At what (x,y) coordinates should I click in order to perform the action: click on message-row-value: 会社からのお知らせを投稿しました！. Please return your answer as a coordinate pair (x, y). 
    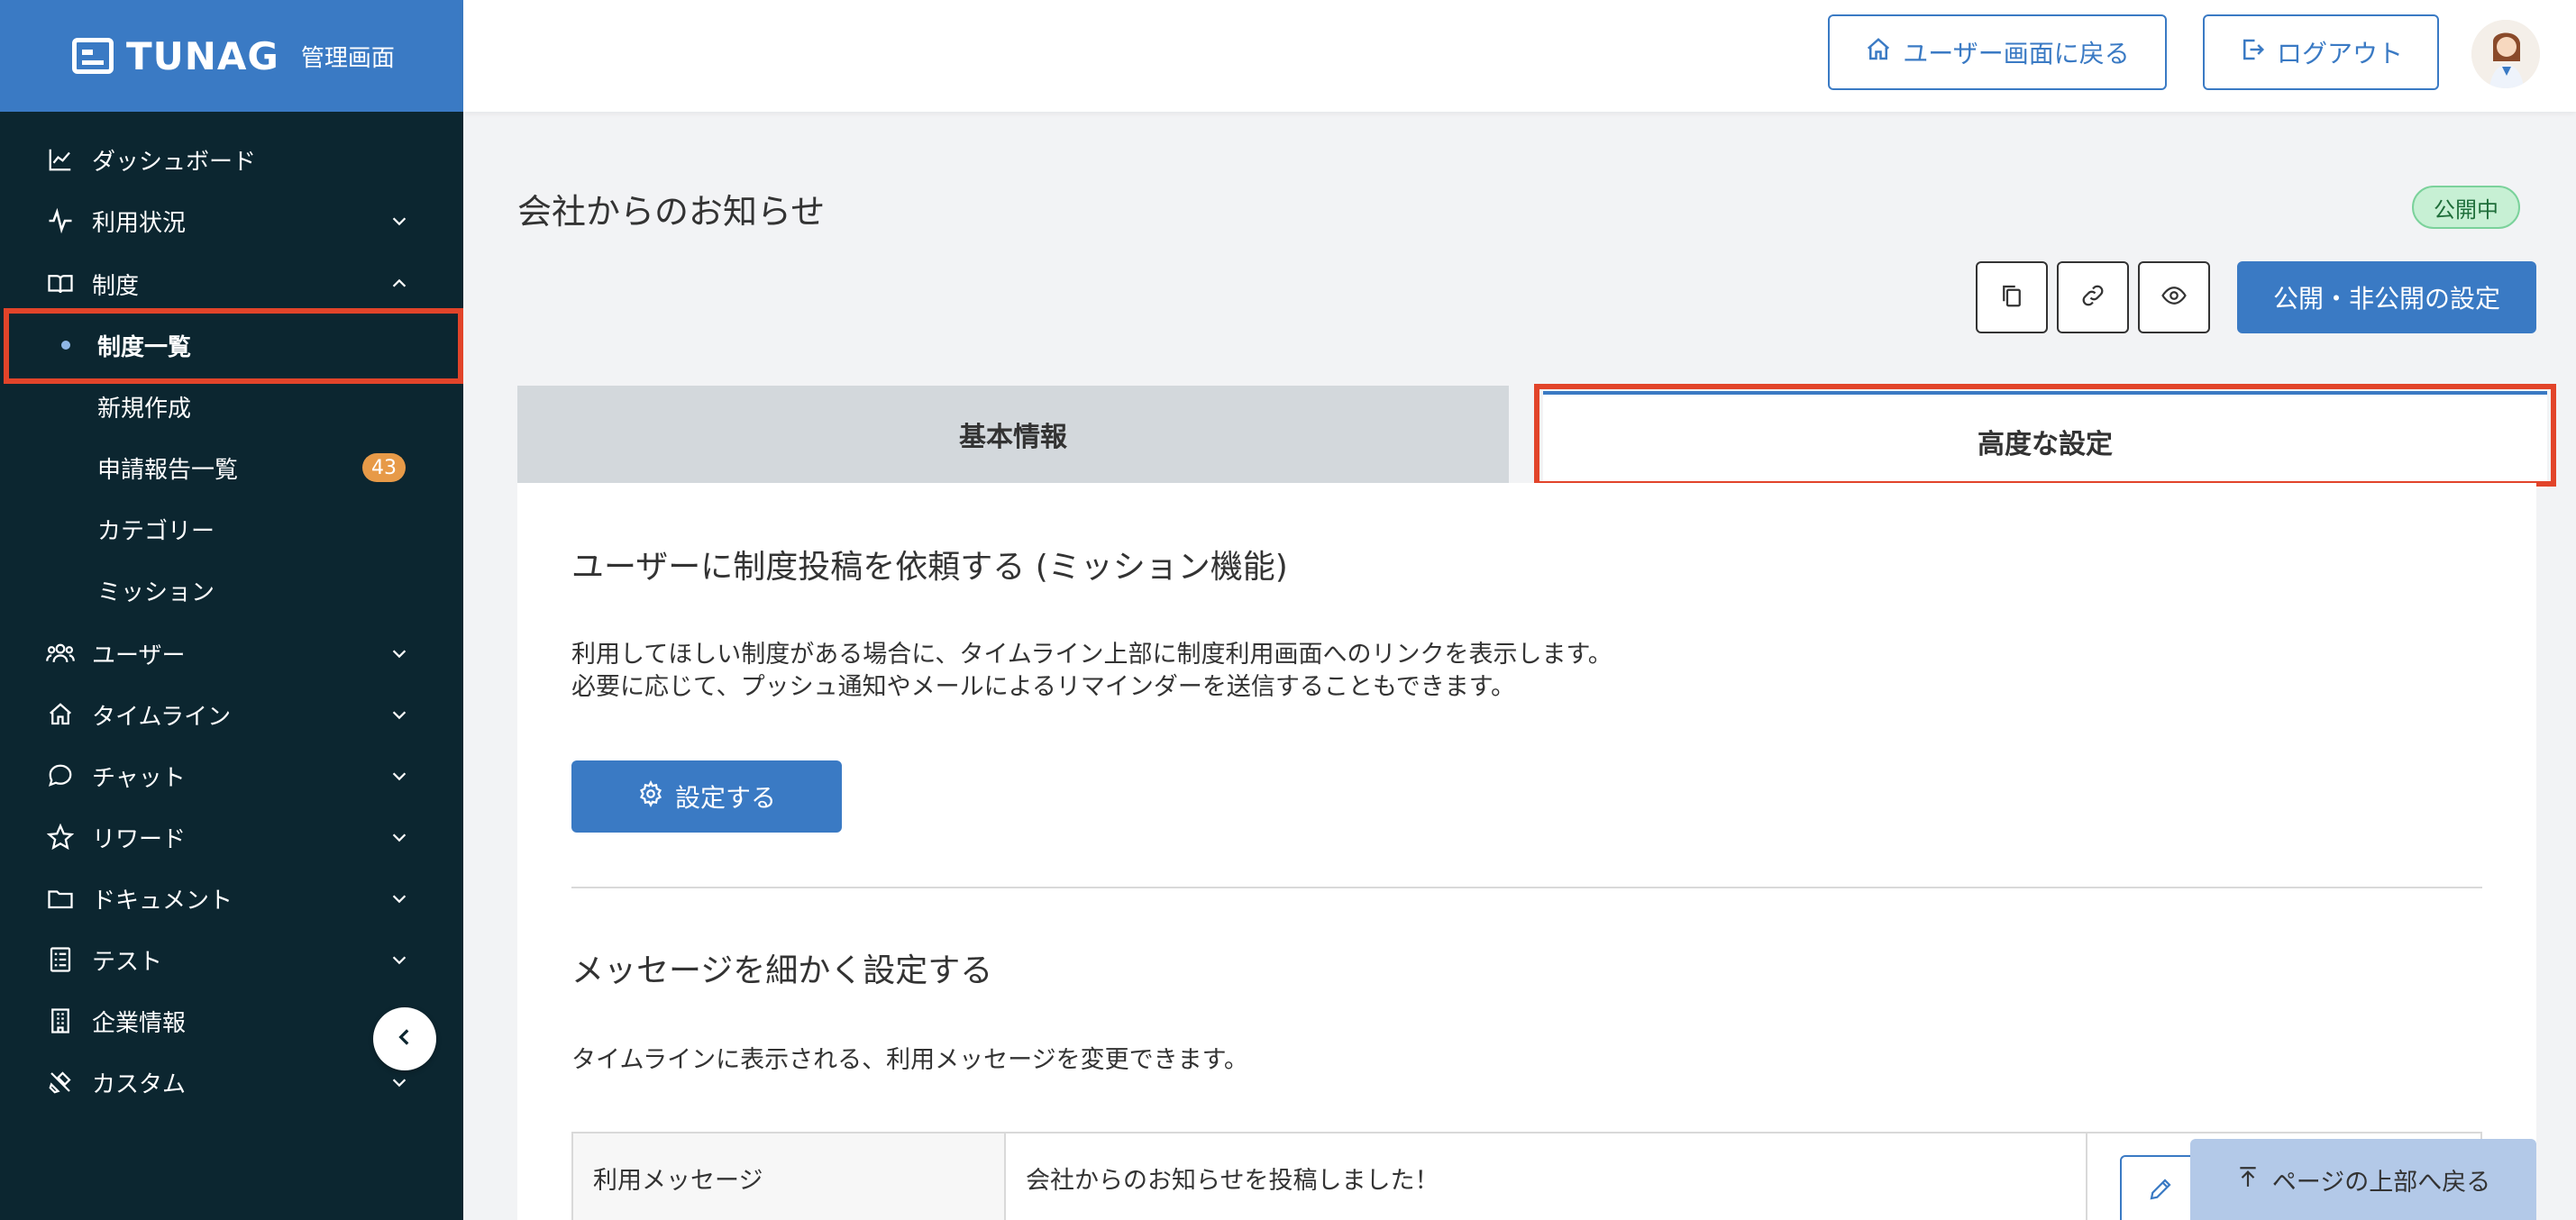
    Looking at the image, I should click on (1546, 1177).